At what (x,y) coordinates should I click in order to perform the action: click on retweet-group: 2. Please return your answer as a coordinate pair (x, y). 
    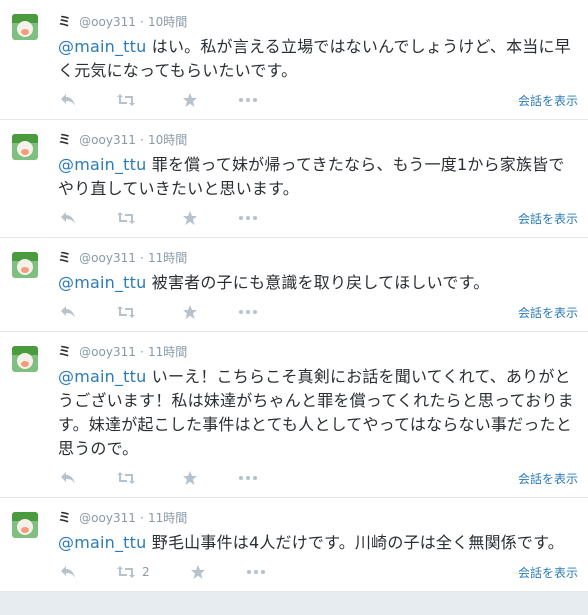
    Looking at the image, I should click on (133, 572).